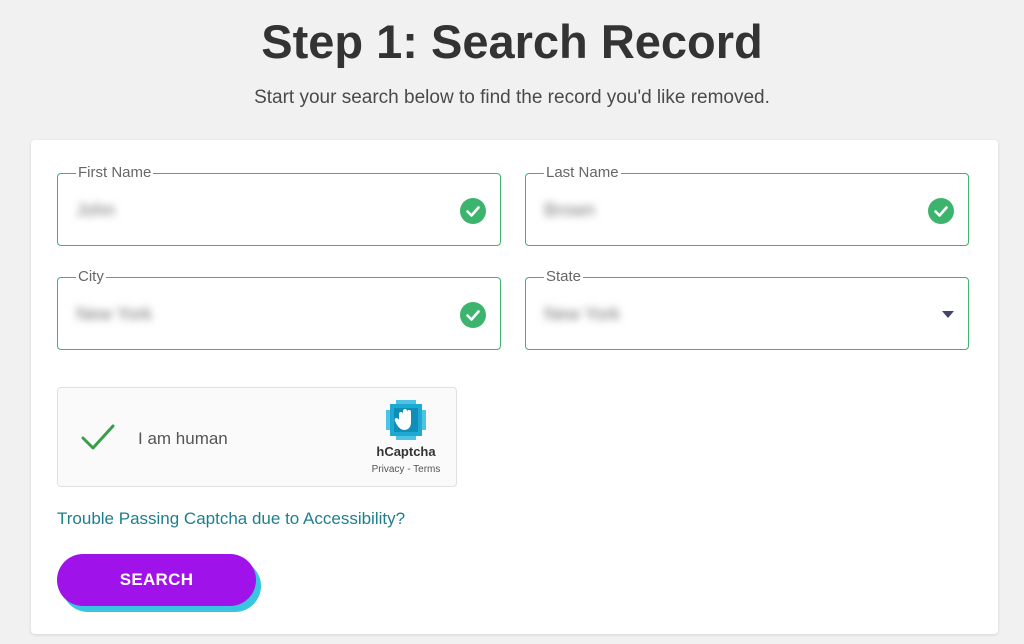  Describe the element at coordinates (114, 314) in the screenshot. I see `city-value: New York` at that location.